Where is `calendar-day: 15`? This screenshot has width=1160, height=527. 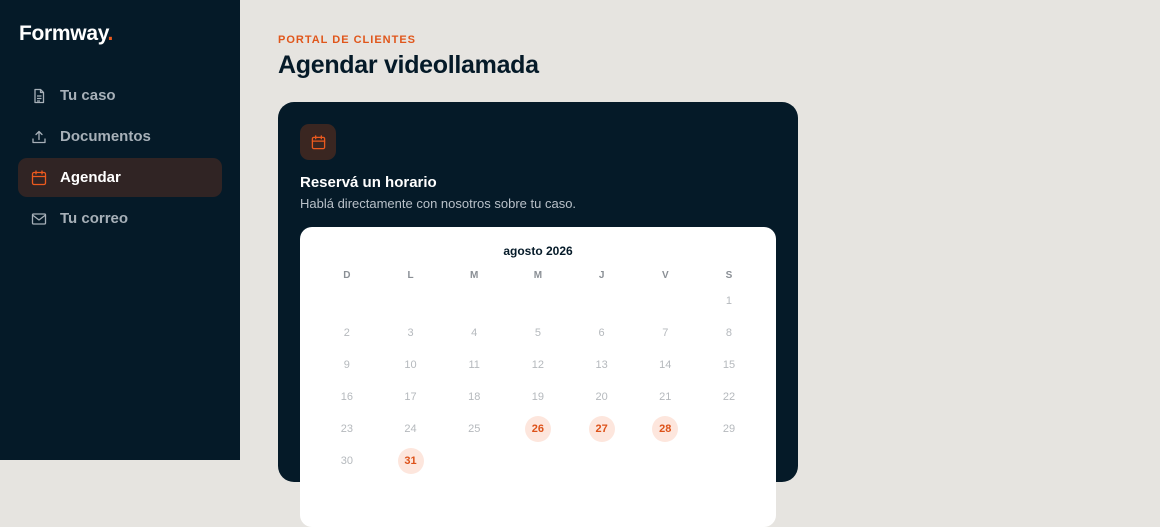
calendar-day: 15 is located at coordinates (729, 365).